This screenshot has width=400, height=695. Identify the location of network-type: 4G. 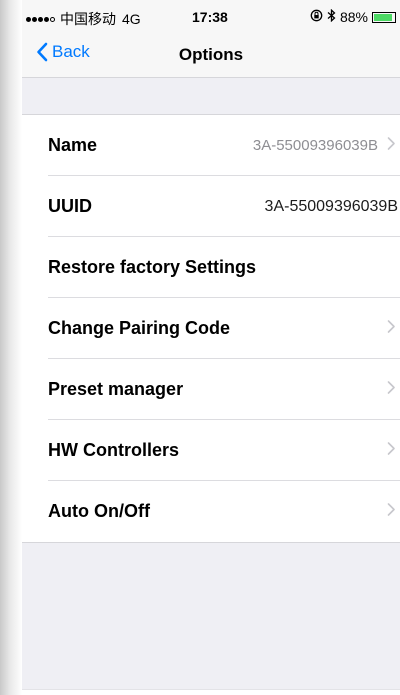
(131, 19).